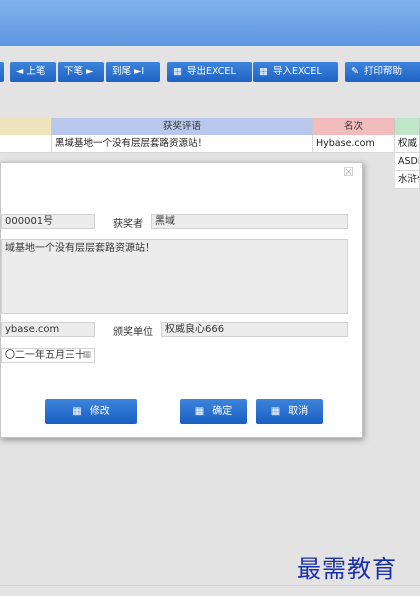 The height and width of the screenshot is (596, 420). Describe the element at coordinates (26, 126) in the screenshot. I see `column-header-partial` at that location.